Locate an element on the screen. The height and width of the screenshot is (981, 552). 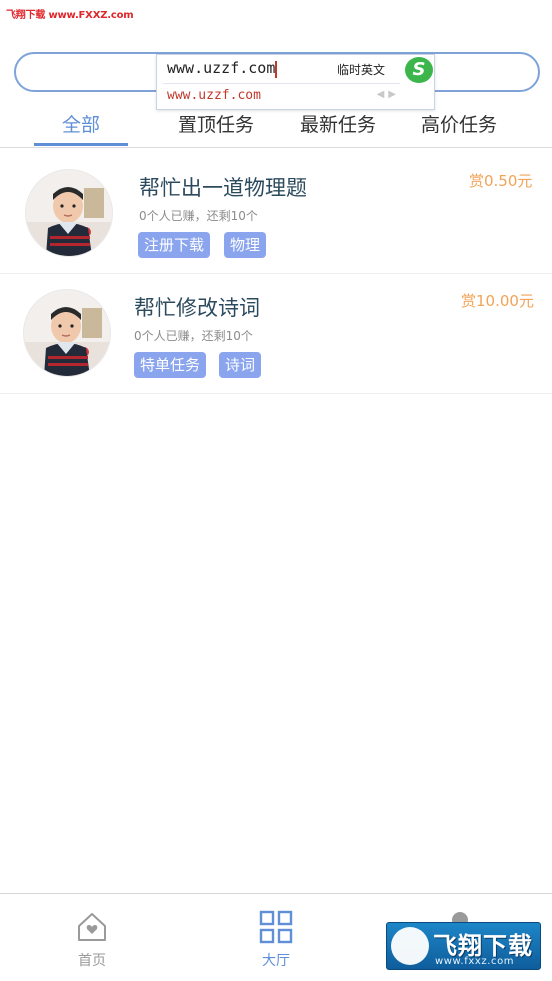
task-item: 帮忙修改诗词 0个人已赚，还剩10个 特单任务 诗词 赏10.00元 is located at coordinates (276, 334).